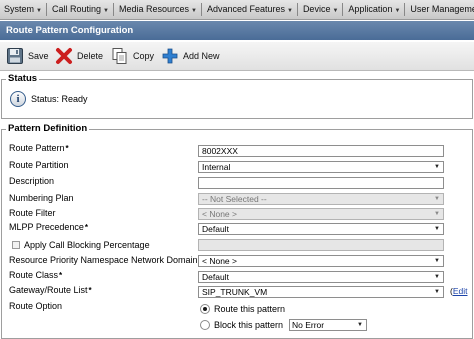 Image resolution: width=474 pixels, height=339 pixels. Describe the element at coordinates (64, 56) in the screenshot. I see `red-x-delete-icon` at that location.